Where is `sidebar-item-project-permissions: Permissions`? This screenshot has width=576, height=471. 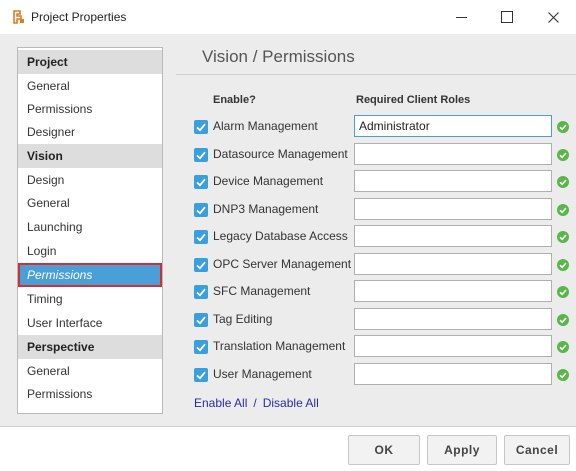 sidebar-item-project-permissions: Permissions is located at coordinates (90, 109).